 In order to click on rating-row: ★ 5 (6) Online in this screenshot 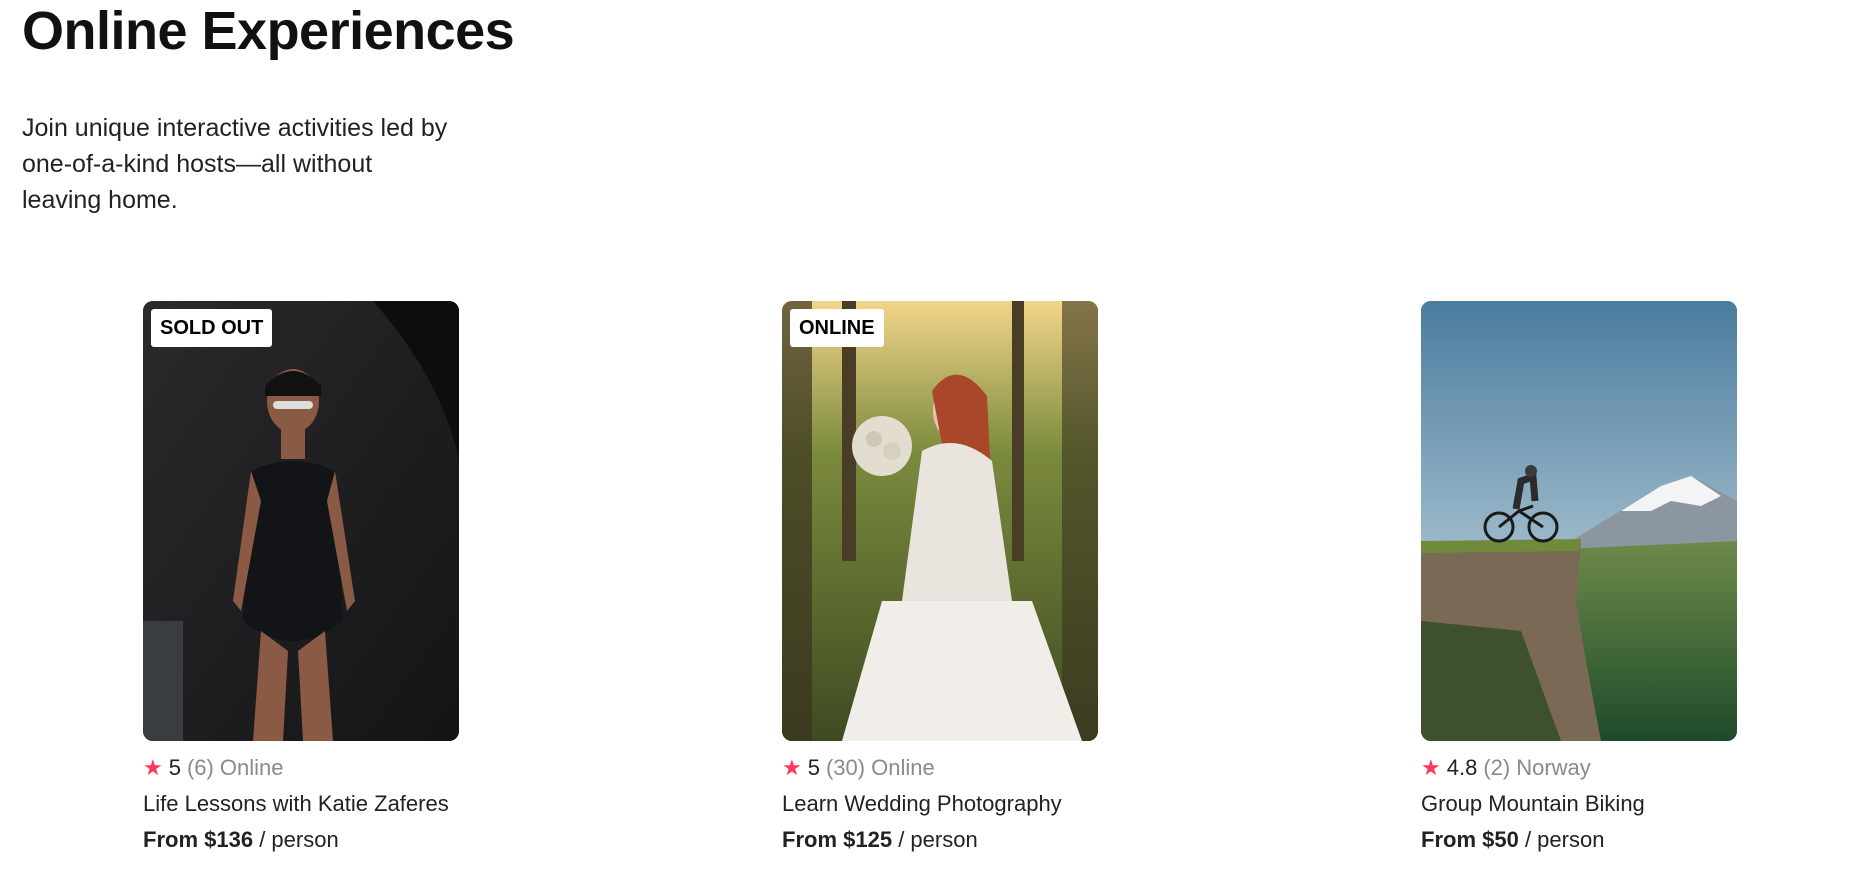, I will do `click(301, 768)`.